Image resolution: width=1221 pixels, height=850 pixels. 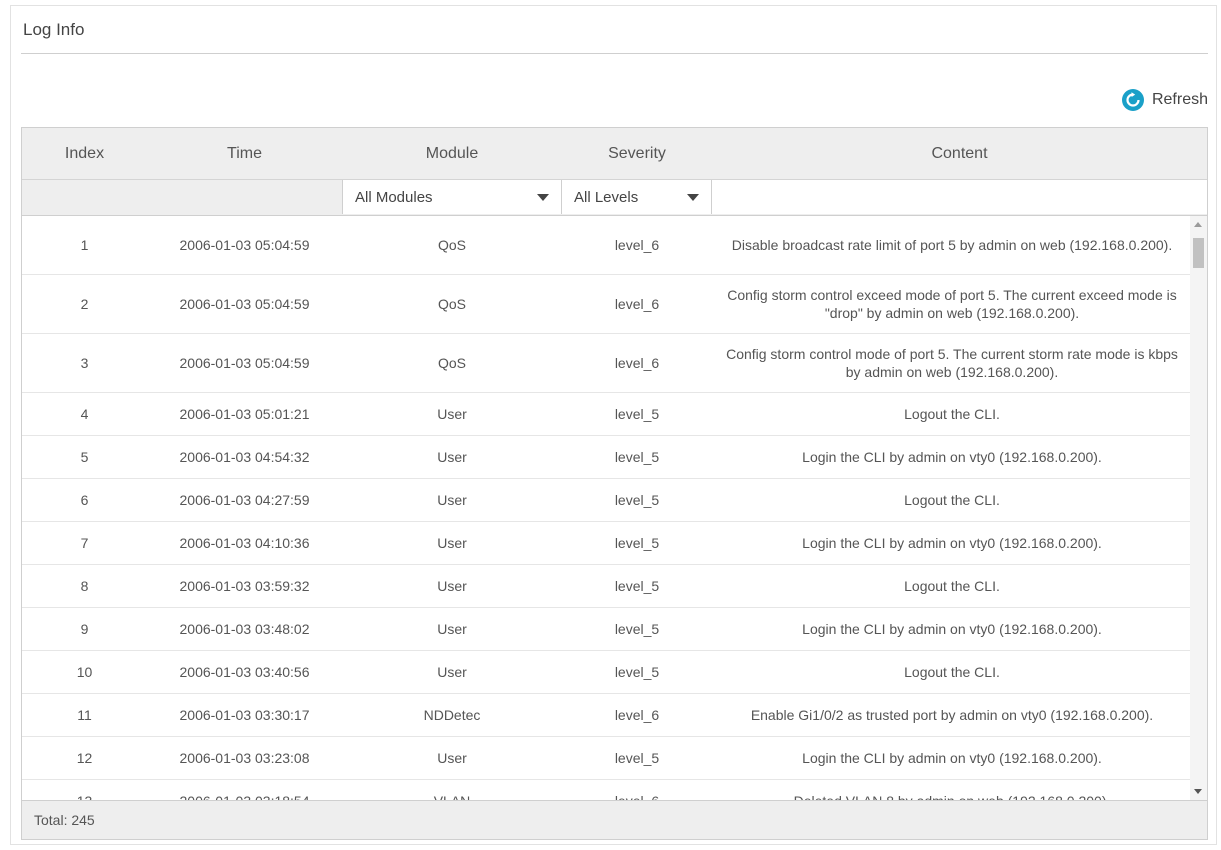 What do you see at coordinates (84, 543) in the screenshot?
I see `cell-index: 7` at bounding box center [84, 543].